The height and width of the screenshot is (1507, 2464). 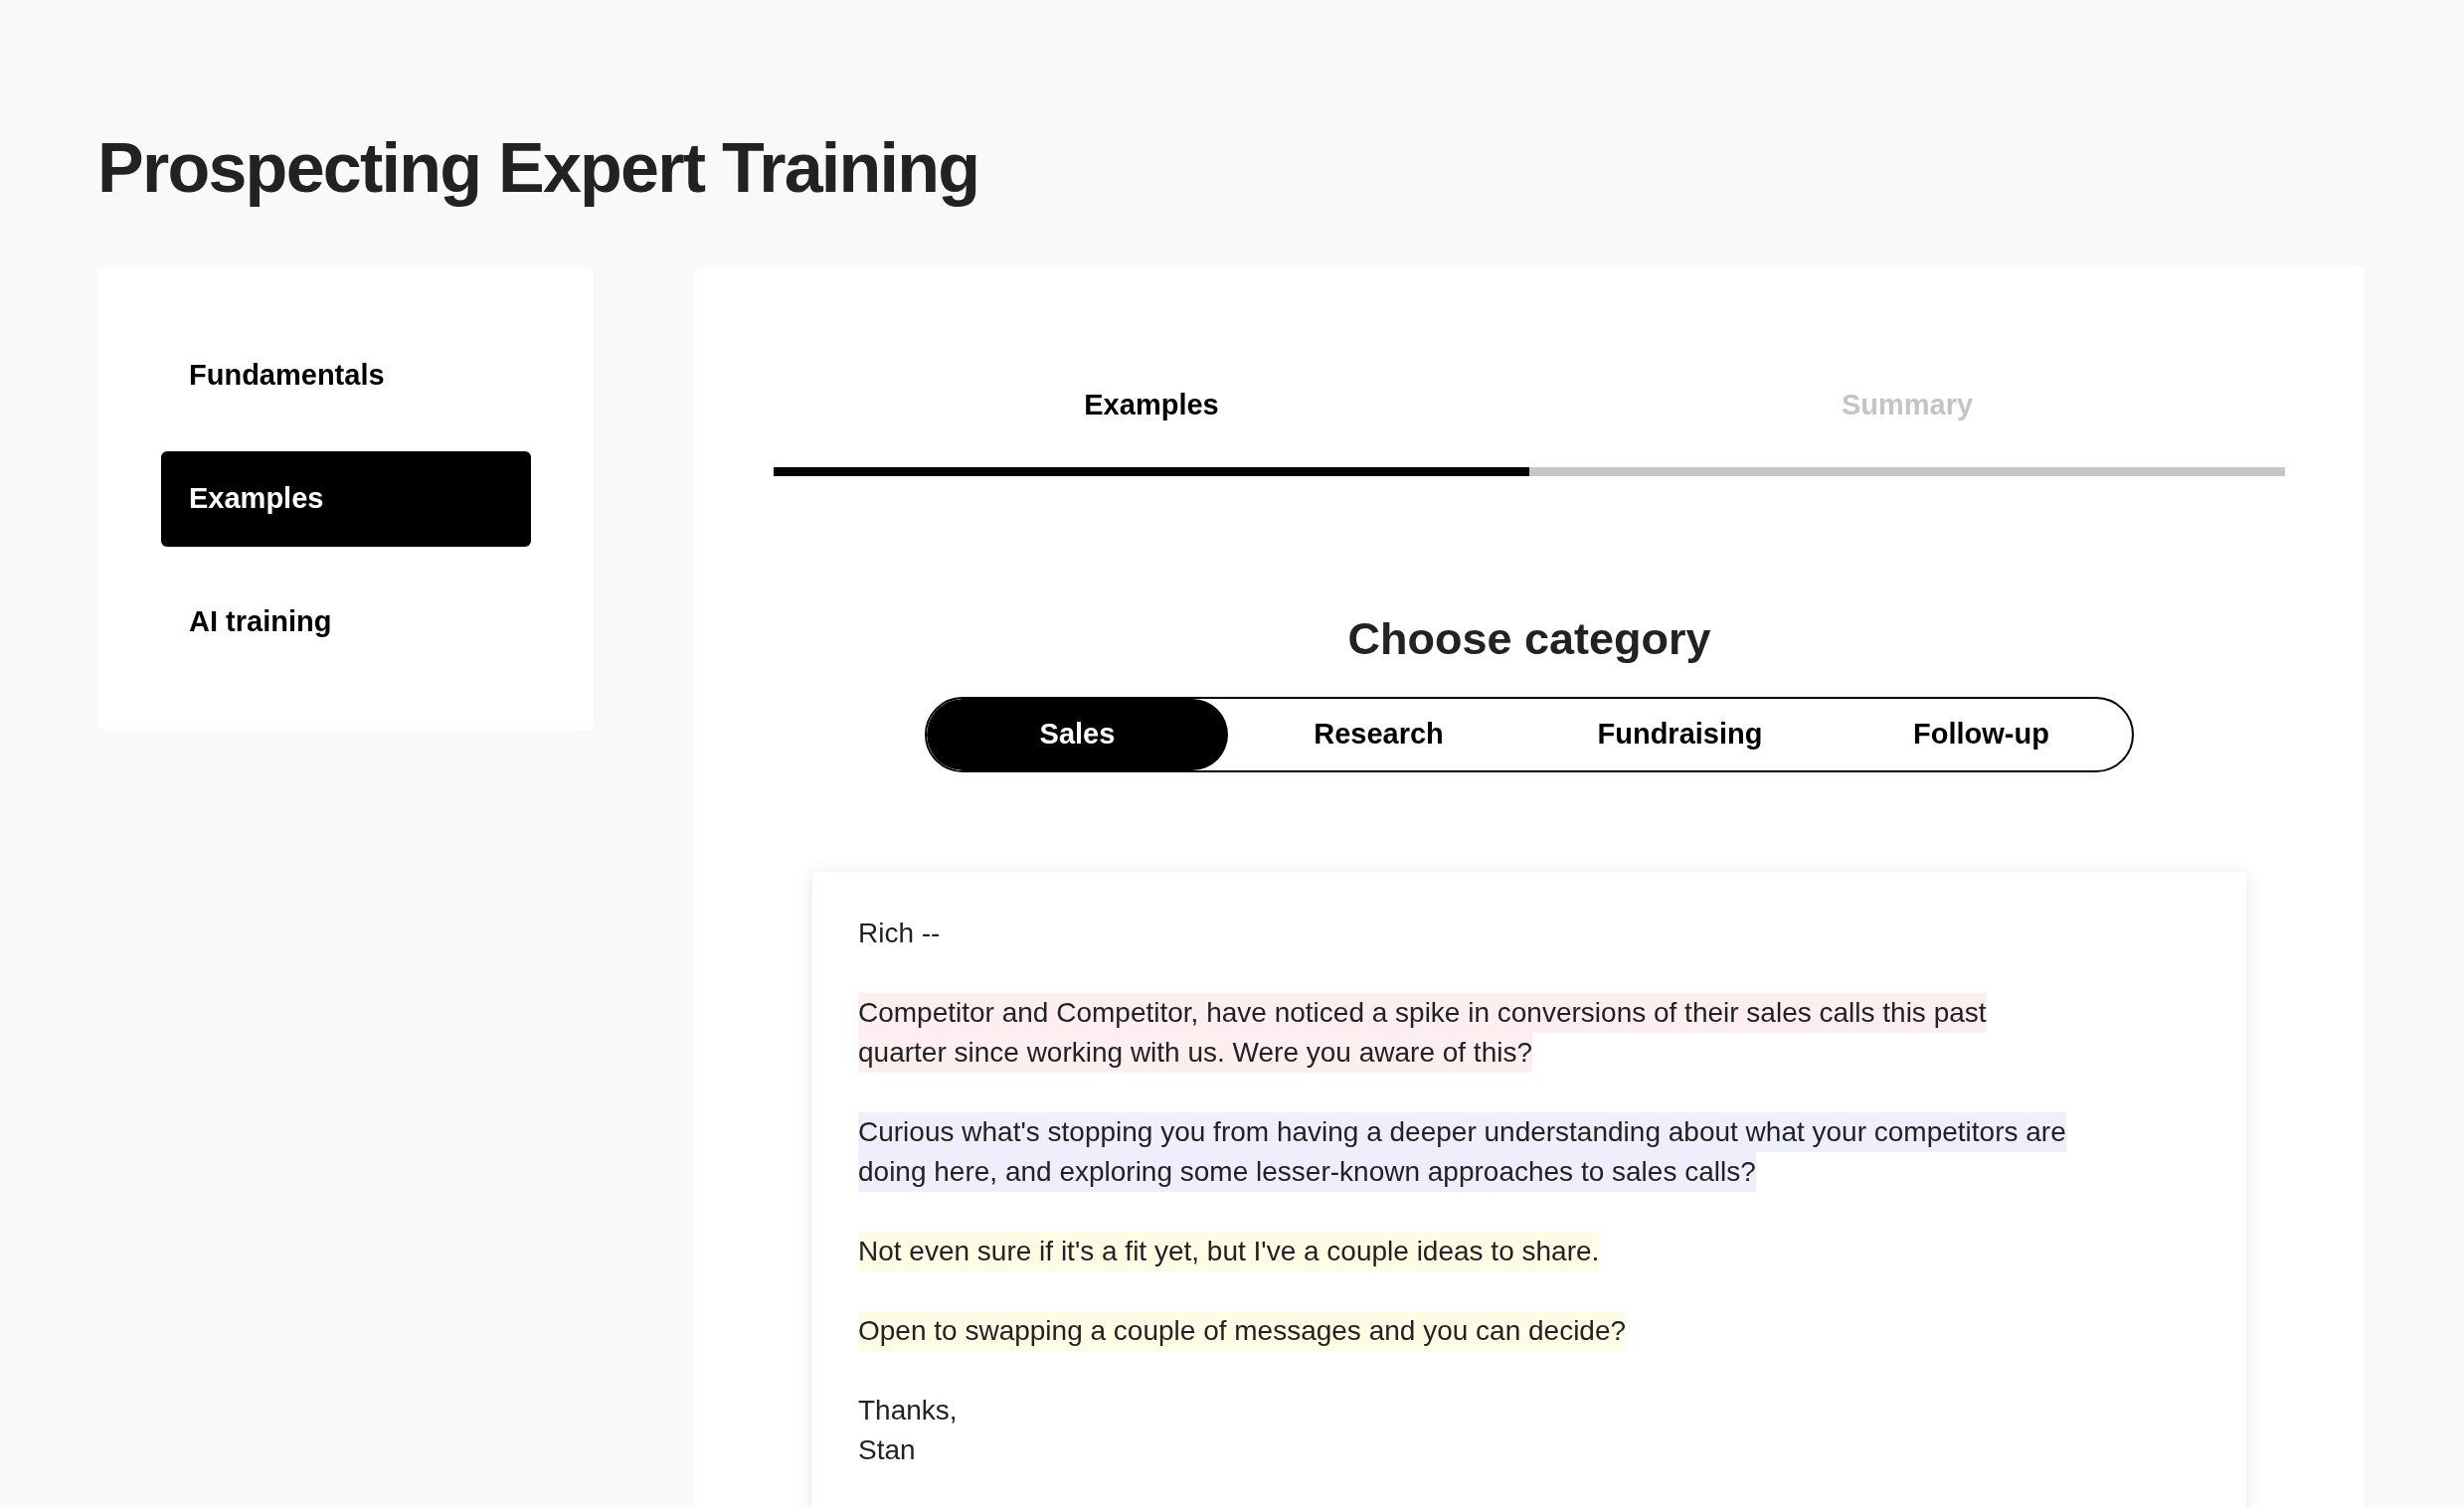 I want to click on email-text: Curious what's stopping you from having a deeper understanding about what your competitors are, so click(x=1462, y=1131).